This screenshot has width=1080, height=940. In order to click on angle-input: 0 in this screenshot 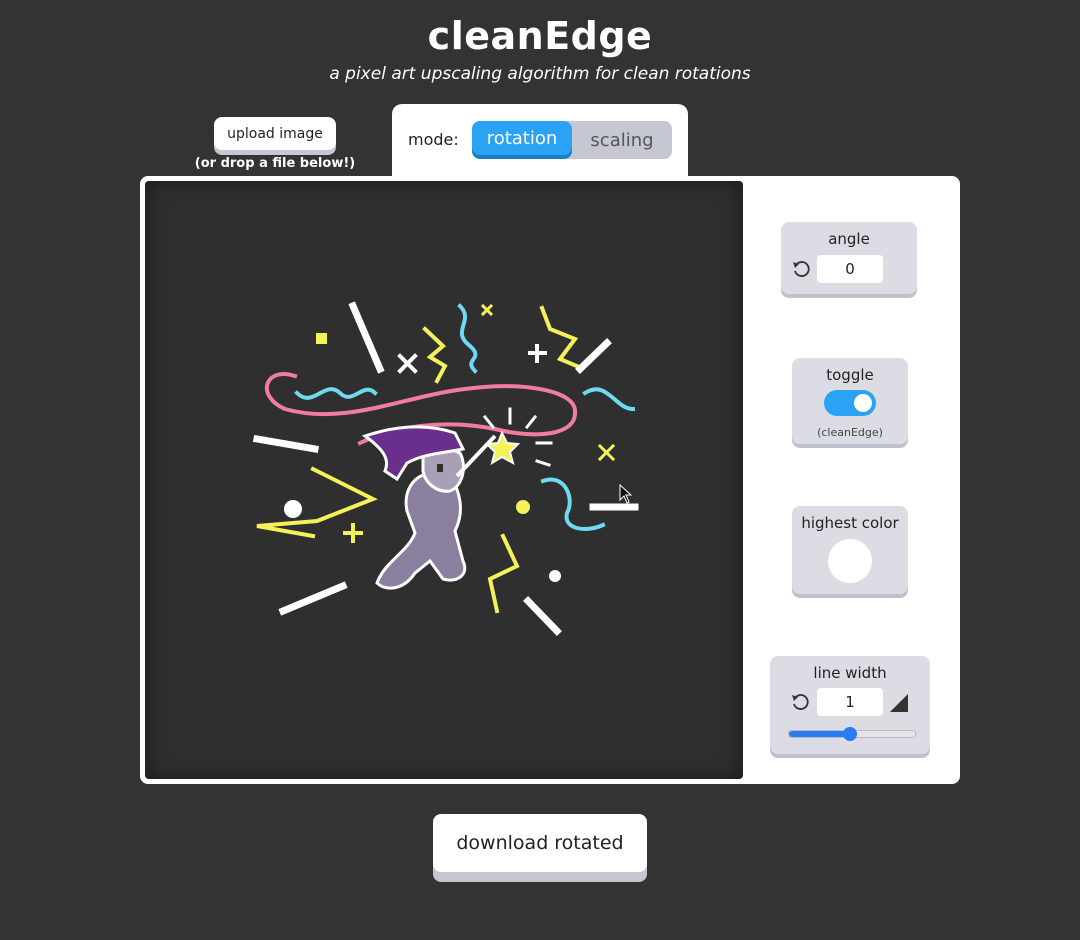, I will do `click(850, 269)`.